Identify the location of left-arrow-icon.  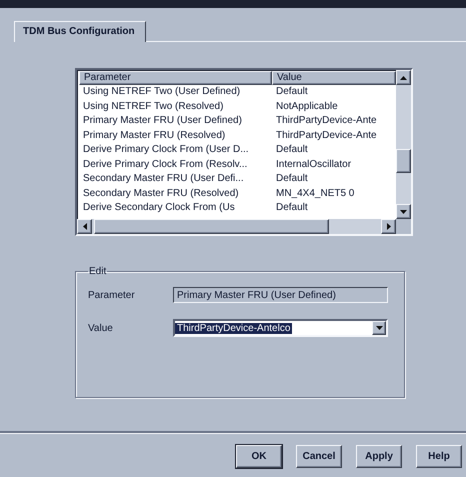
(84, 226).